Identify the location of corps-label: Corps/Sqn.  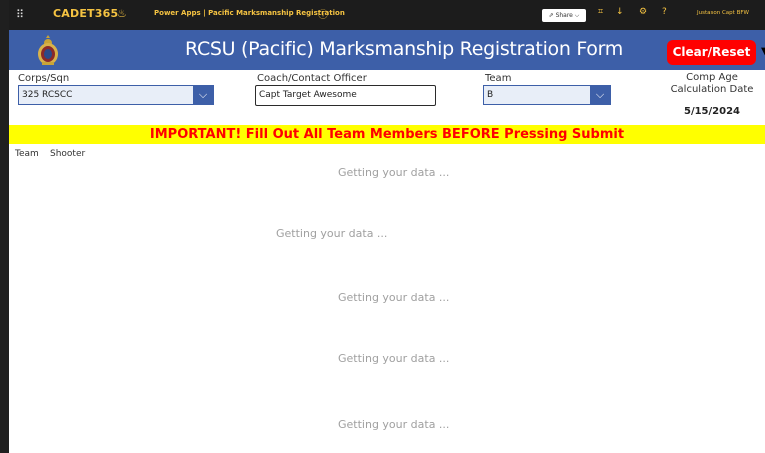
(44, 78).